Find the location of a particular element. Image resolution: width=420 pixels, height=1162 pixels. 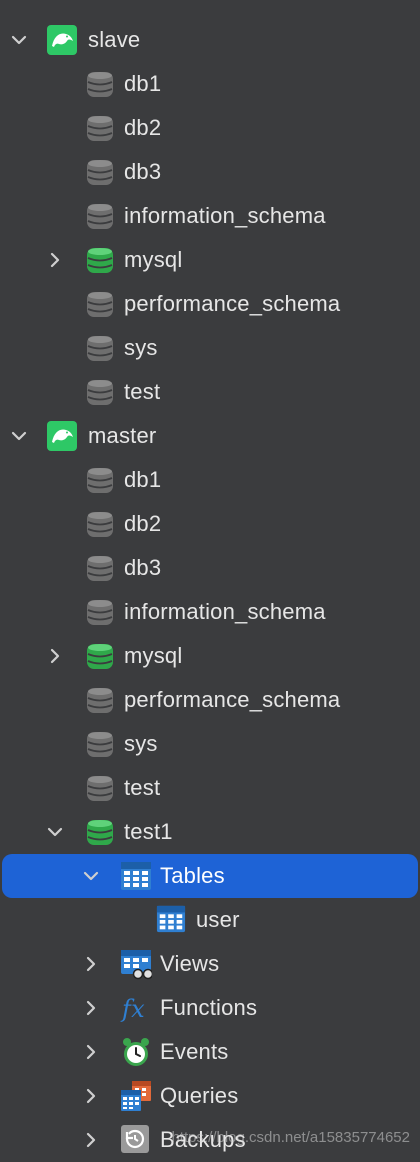

tree-row-label: Tables is located at coordinates (192, 875).